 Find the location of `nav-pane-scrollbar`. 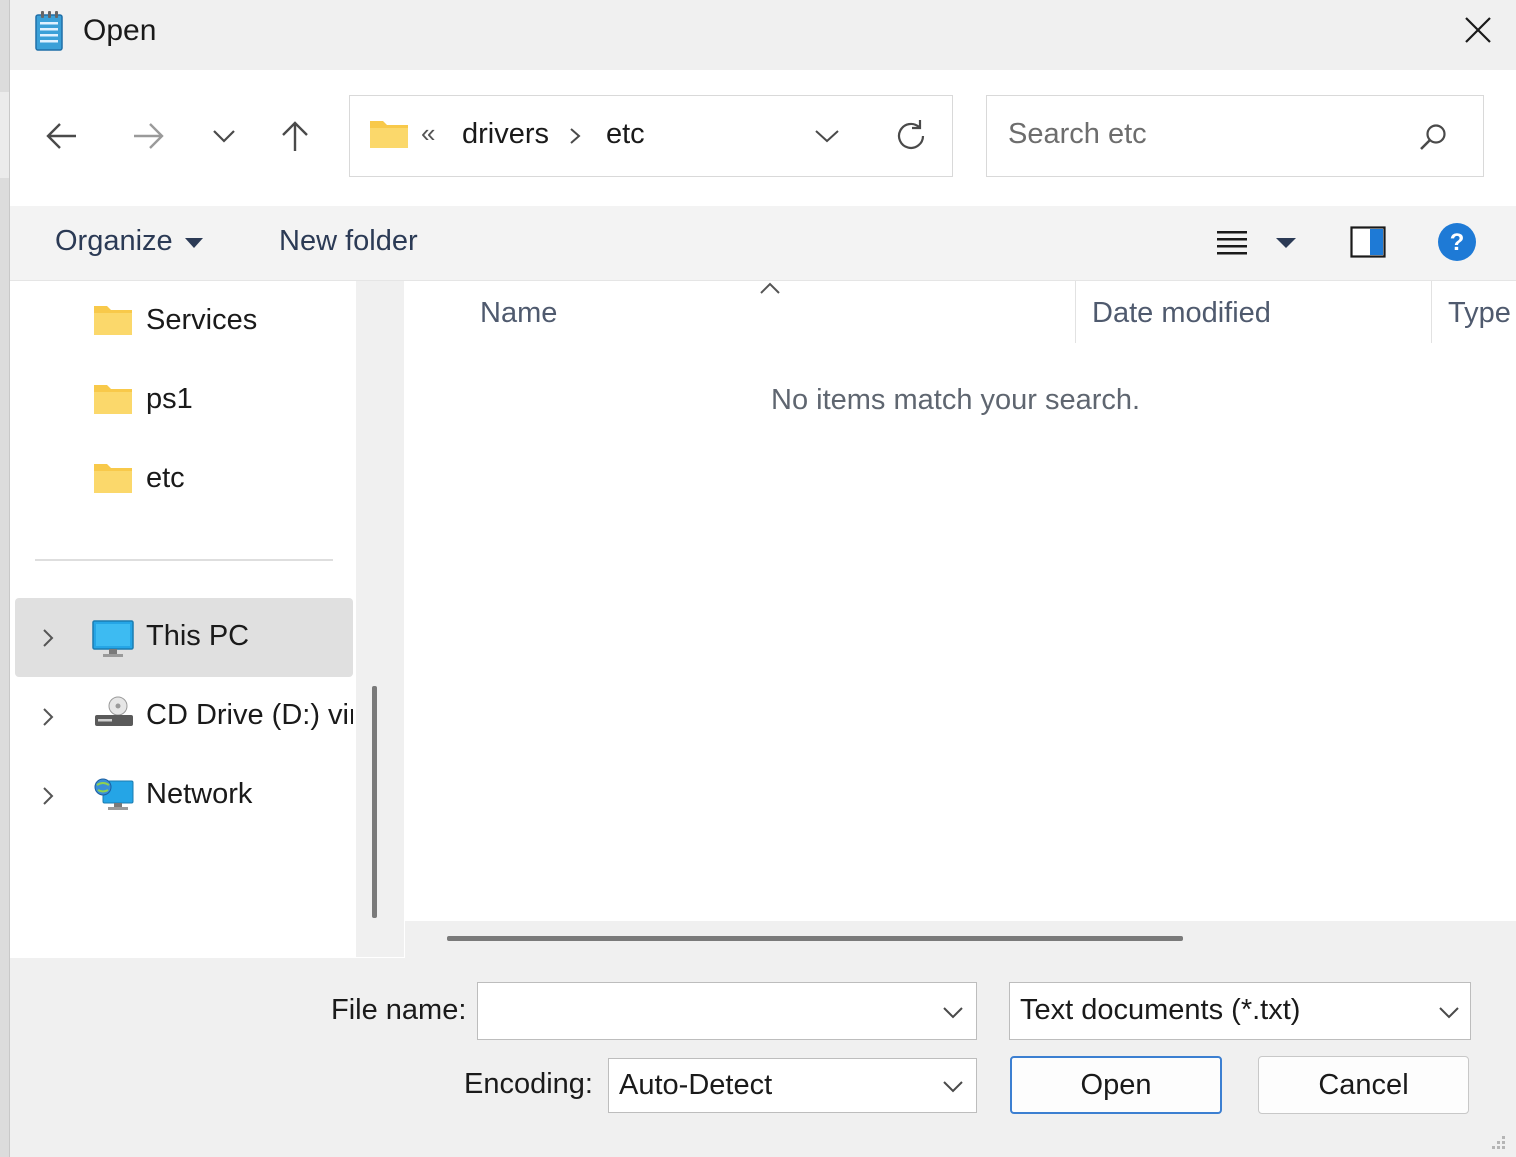

nav-pane-scrollbar is located at coordinates (380, 619).